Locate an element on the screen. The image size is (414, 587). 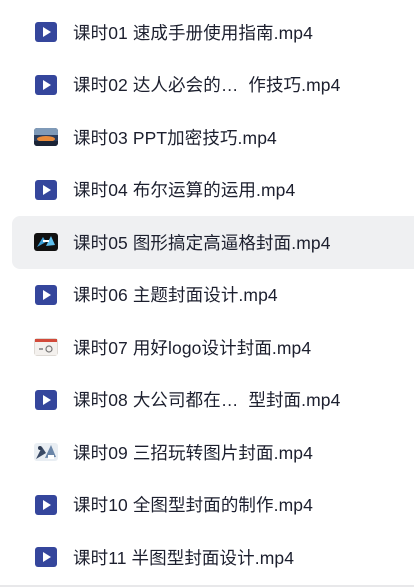
file-item-lesson-06: 课时06 主题封面设计.mp4 is located at coordinates (213, 295).